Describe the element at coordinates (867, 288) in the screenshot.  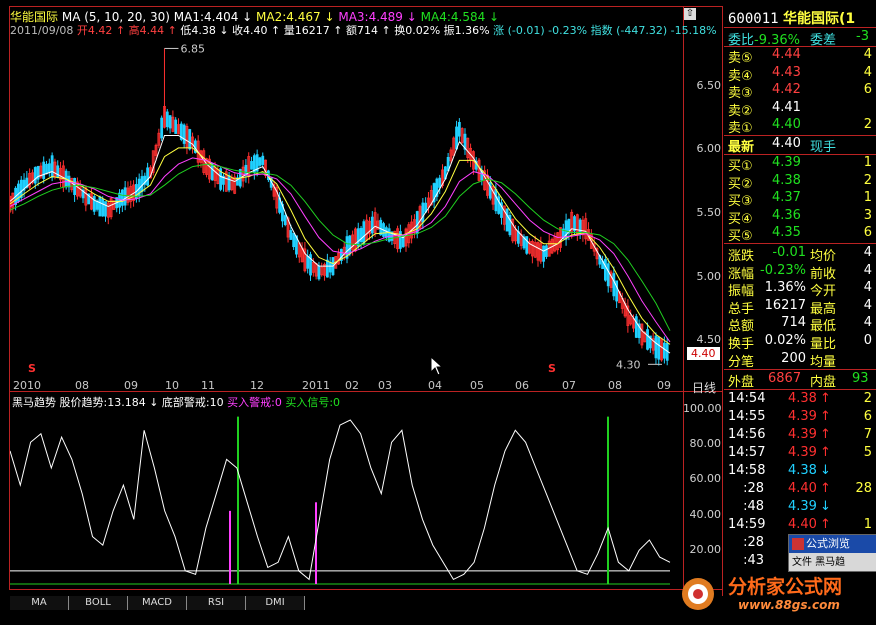
I see `stat-value: 4` at that location.